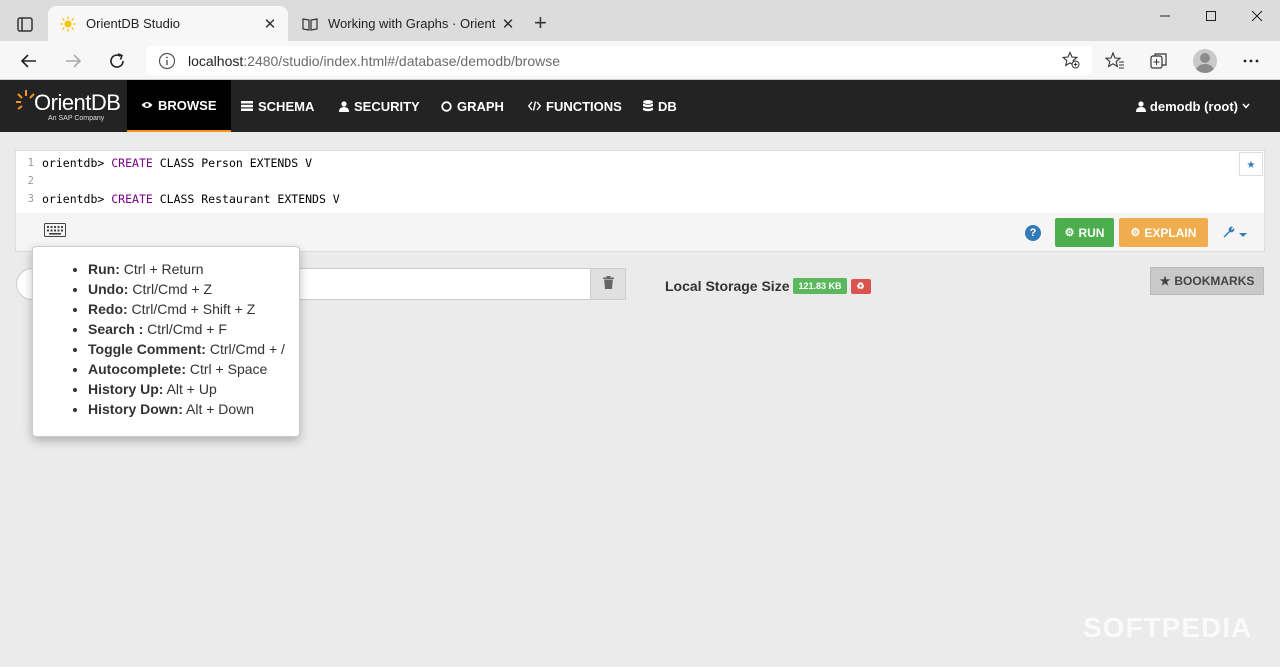 This screenshot has height=667, width=1280. What do you see at coordinates (186, 329) in the screenshot?
I see `list-item: Search : Ctrl/Cmd + F` at bounding box center [186, 329].